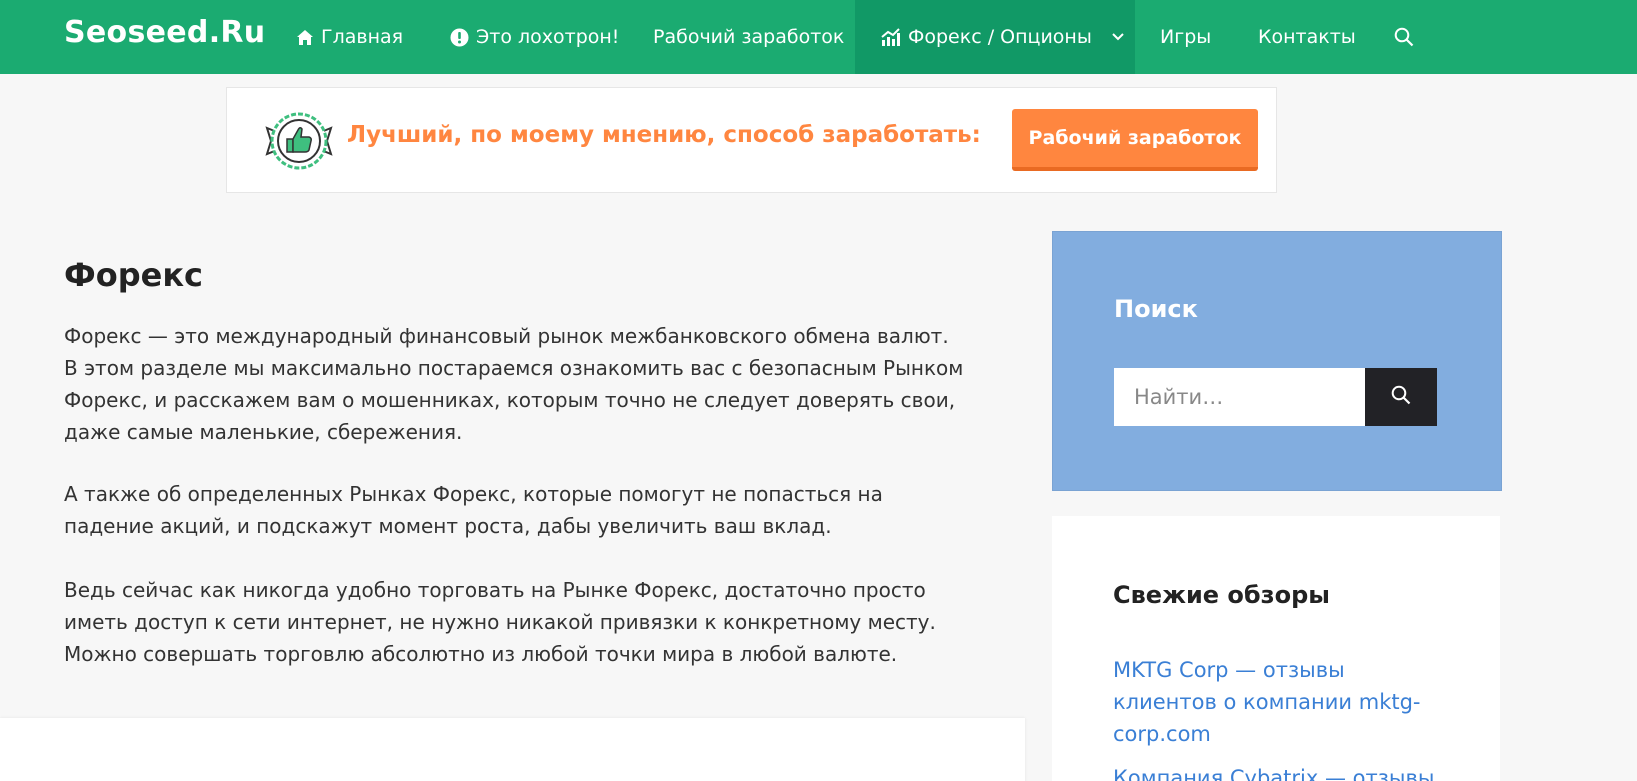  Describe the element at coordinates (305, 37) in the screenshot. I see `home-icon` at that location.